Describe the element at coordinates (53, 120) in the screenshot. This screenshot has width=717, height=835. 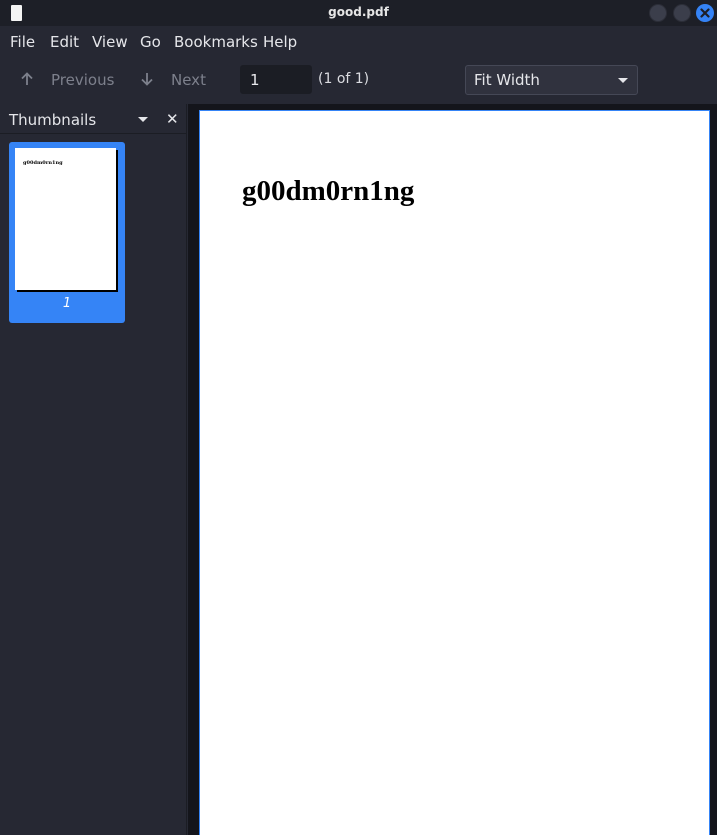
I see `sidebar-title: Thumbnails` at that location.